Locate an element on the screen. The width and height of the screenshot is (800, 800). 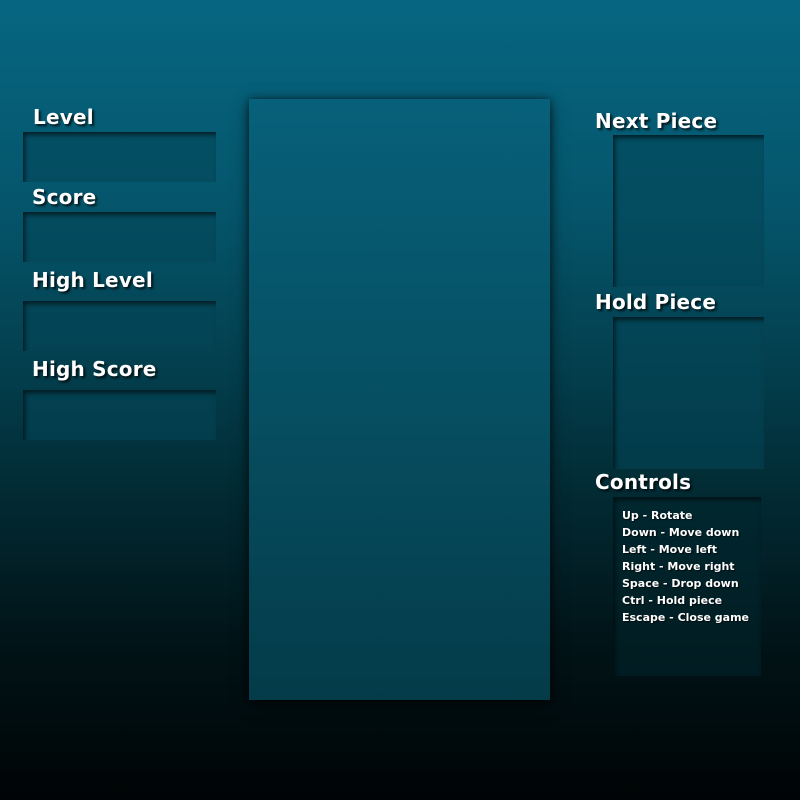
controls-label: Controls is located at coordinates (643, 482).